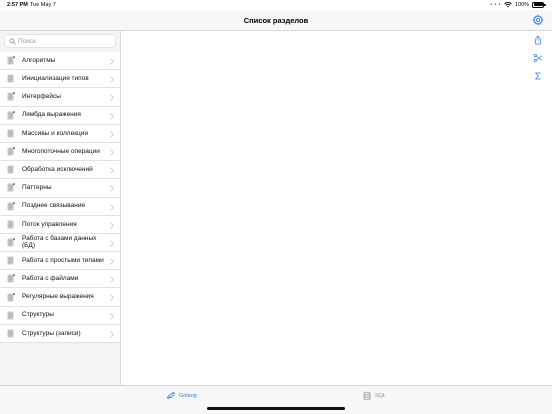 The image size is (552, 414). Describe the element at coordinates (381, 396) in the screenshot. I see `tab-sql-label: SQL` at that location.